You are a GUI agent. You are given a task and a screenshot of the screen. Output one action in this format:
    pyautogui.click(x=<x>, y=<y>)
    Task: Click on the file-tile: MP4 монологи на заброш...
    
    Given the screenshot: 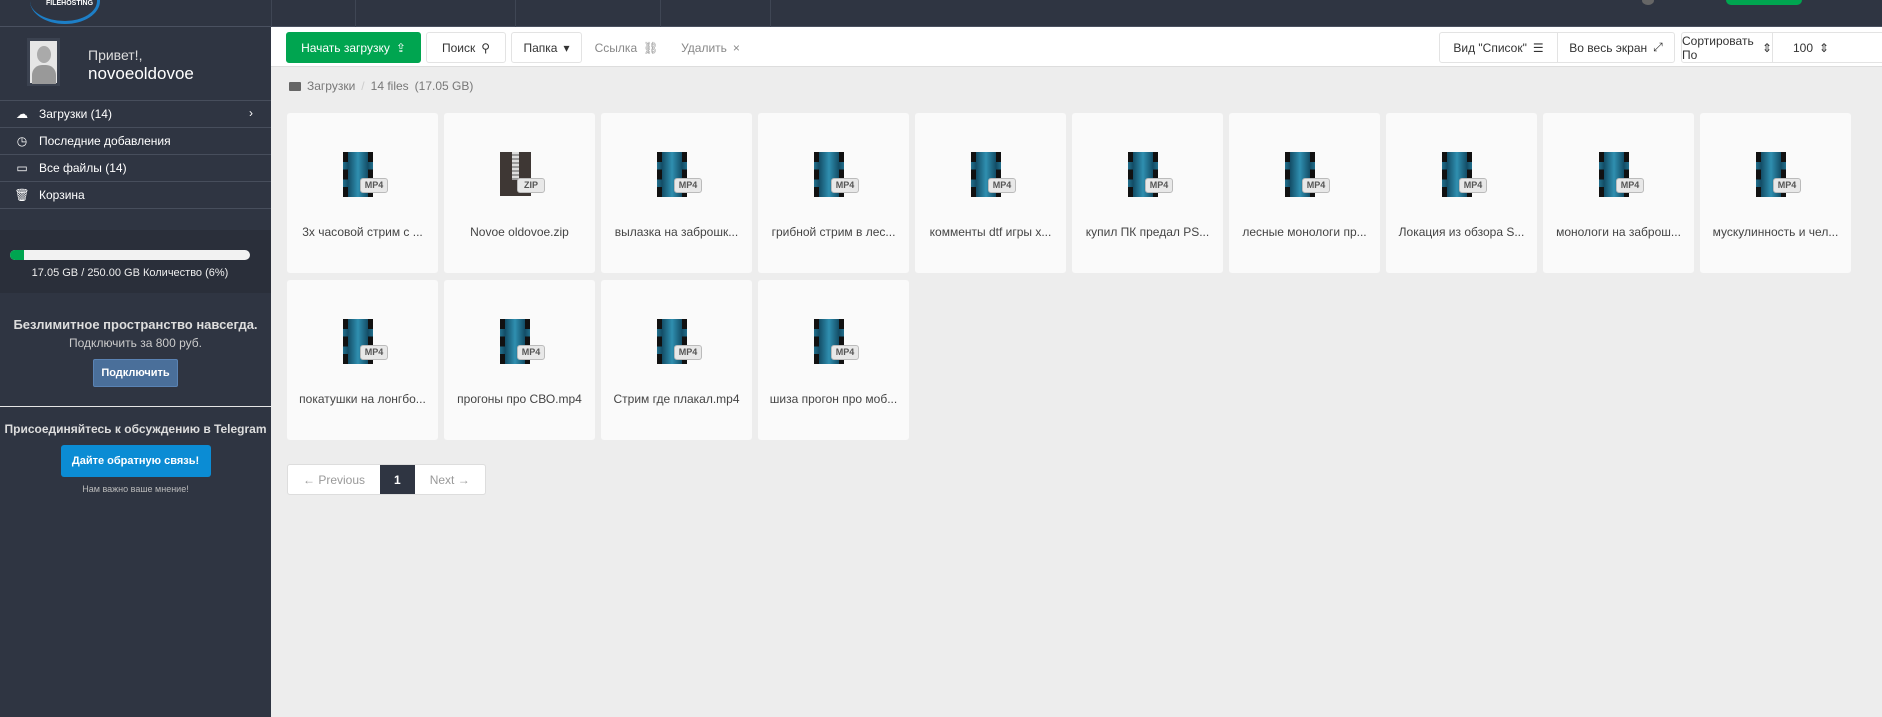 What is the action you would take?
    pyautogui.click(x=1618, y=193)
    